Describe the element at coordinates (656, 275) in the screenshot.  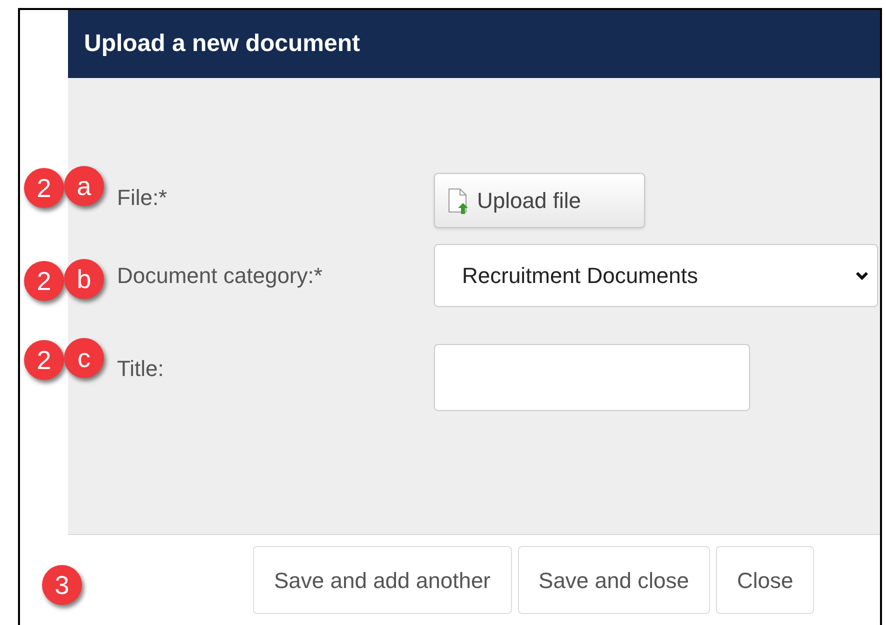
I see `category-dropdown: Recruitment Documents` at that location.